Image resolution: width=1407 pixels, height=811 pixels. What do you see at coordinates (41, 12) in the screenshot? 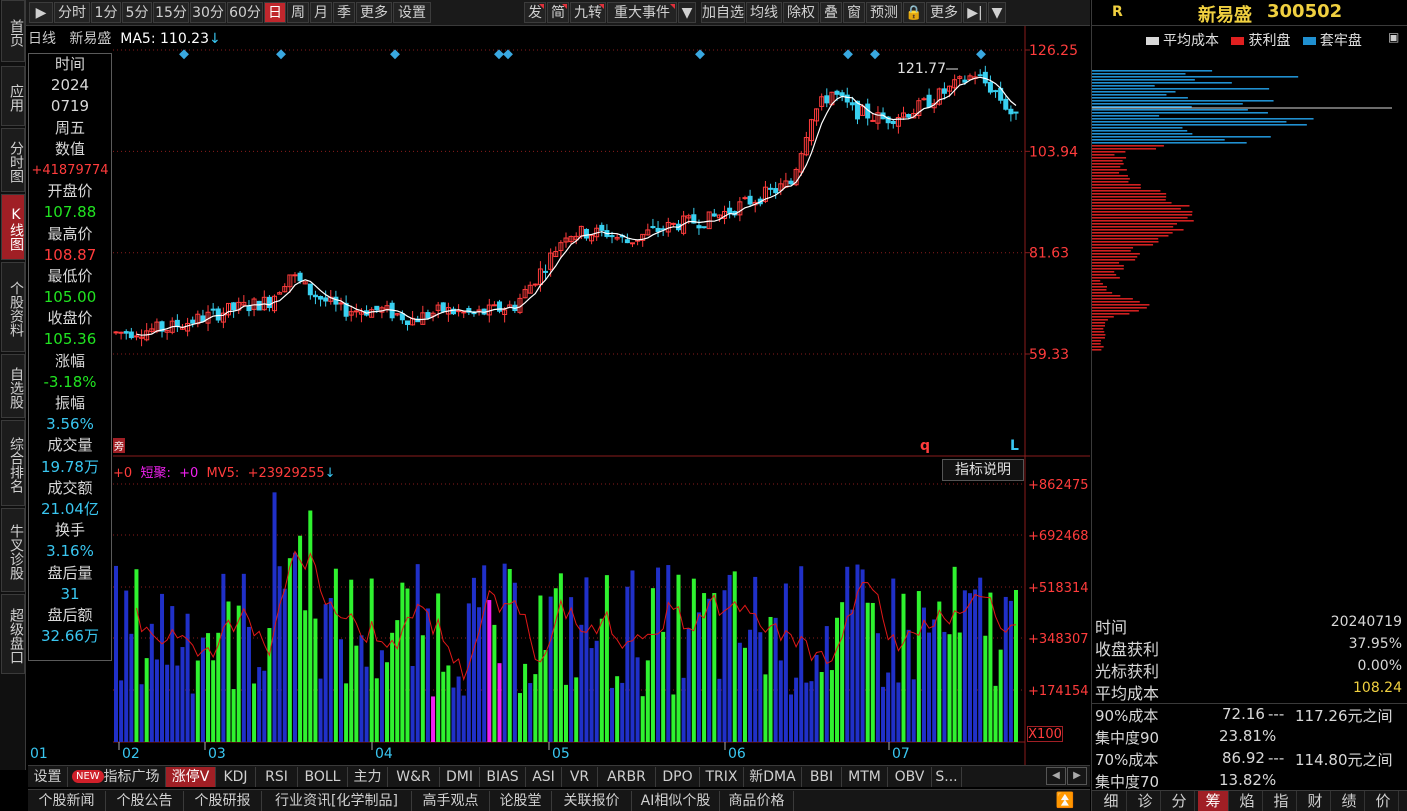
I see `toolbar-item-0: ▶` at bounding box center [41, 12].